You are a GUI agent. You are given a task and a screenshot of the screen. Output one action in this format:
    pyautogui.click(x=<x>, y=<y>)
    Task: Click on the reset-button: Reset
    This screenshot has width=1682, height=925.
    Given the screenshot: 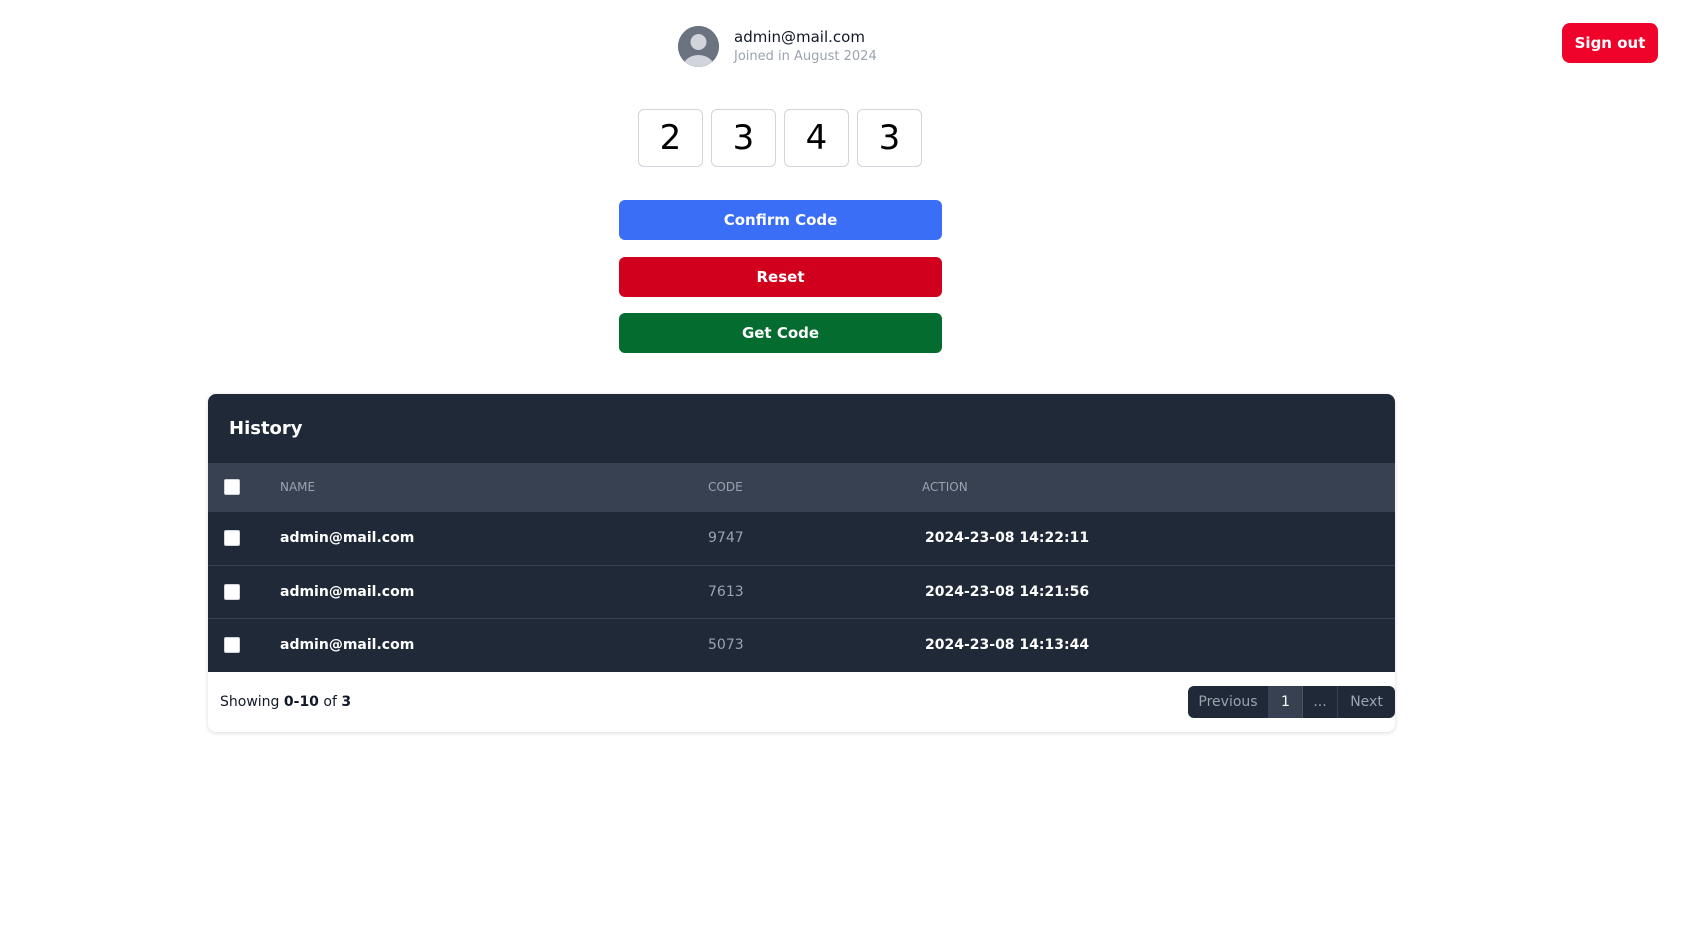 What is the action you would take?
    pyautogui.click(x=780, y=277)
    